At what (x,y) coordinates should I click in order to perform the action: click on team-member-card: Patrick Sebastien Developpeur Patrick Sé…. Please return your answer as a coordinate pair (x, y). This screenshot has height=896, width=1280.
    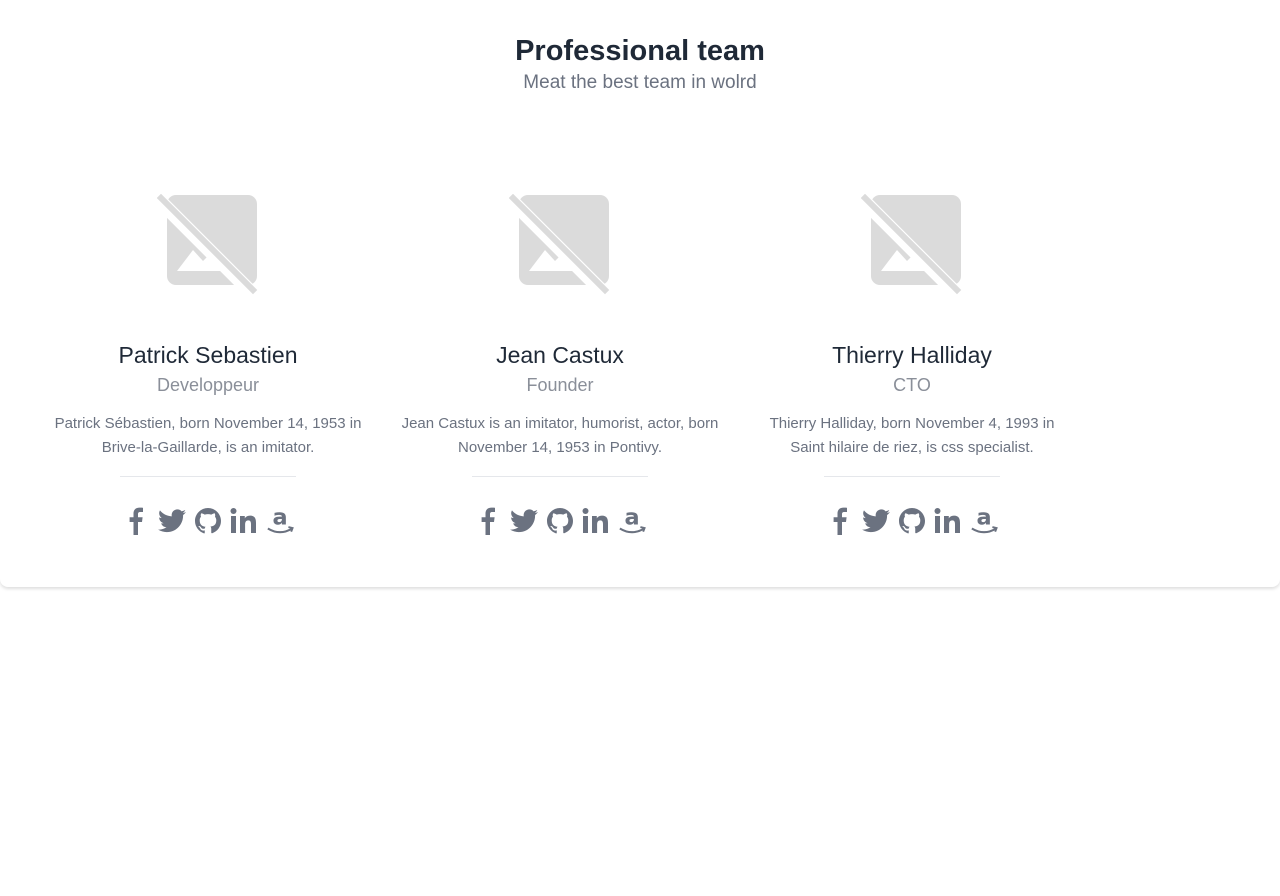
    Looking at the image, I should click on (208, 365).